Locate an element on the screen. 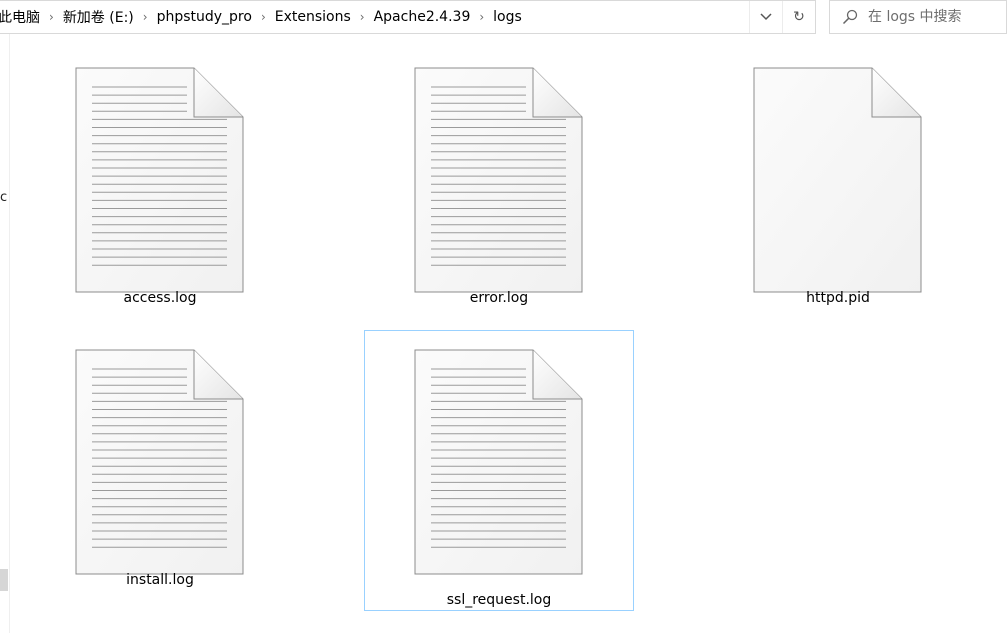 The image size is (1007, 633). file-name: error.log is located at coordinates (499, 298).